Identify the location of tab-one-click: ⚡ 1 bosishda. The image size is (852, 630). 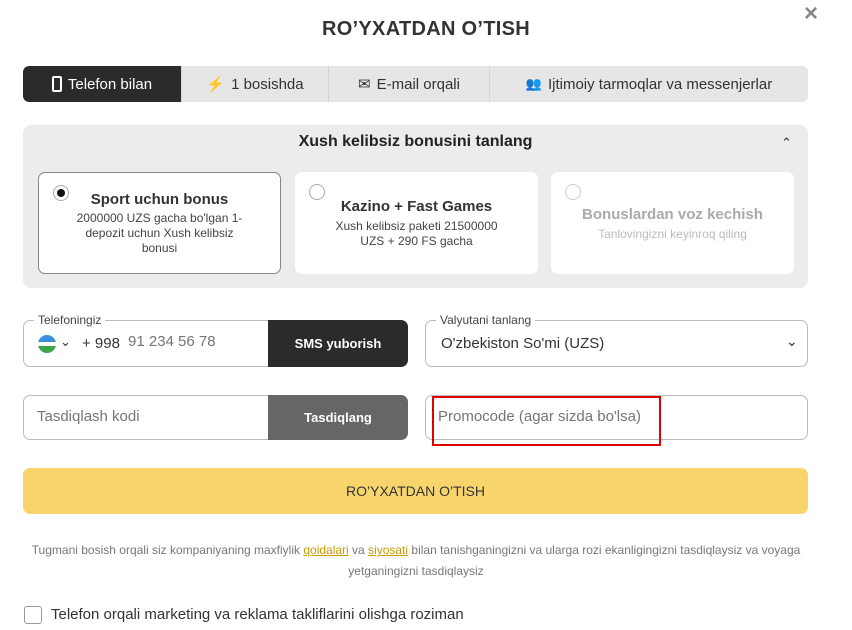
(255, 84).